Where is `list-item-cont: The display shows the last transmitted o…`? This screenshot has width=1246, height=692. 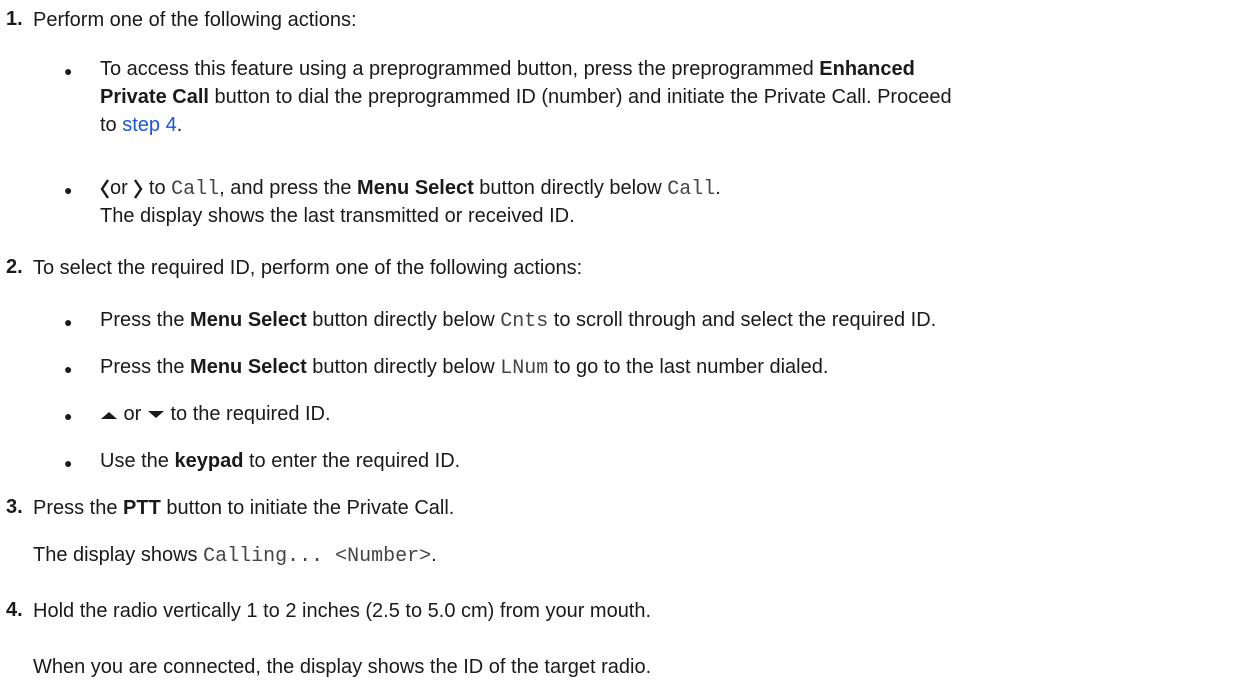
list-item-cont: The display shows the last transmitted o… is located at coordinates (337, 216).